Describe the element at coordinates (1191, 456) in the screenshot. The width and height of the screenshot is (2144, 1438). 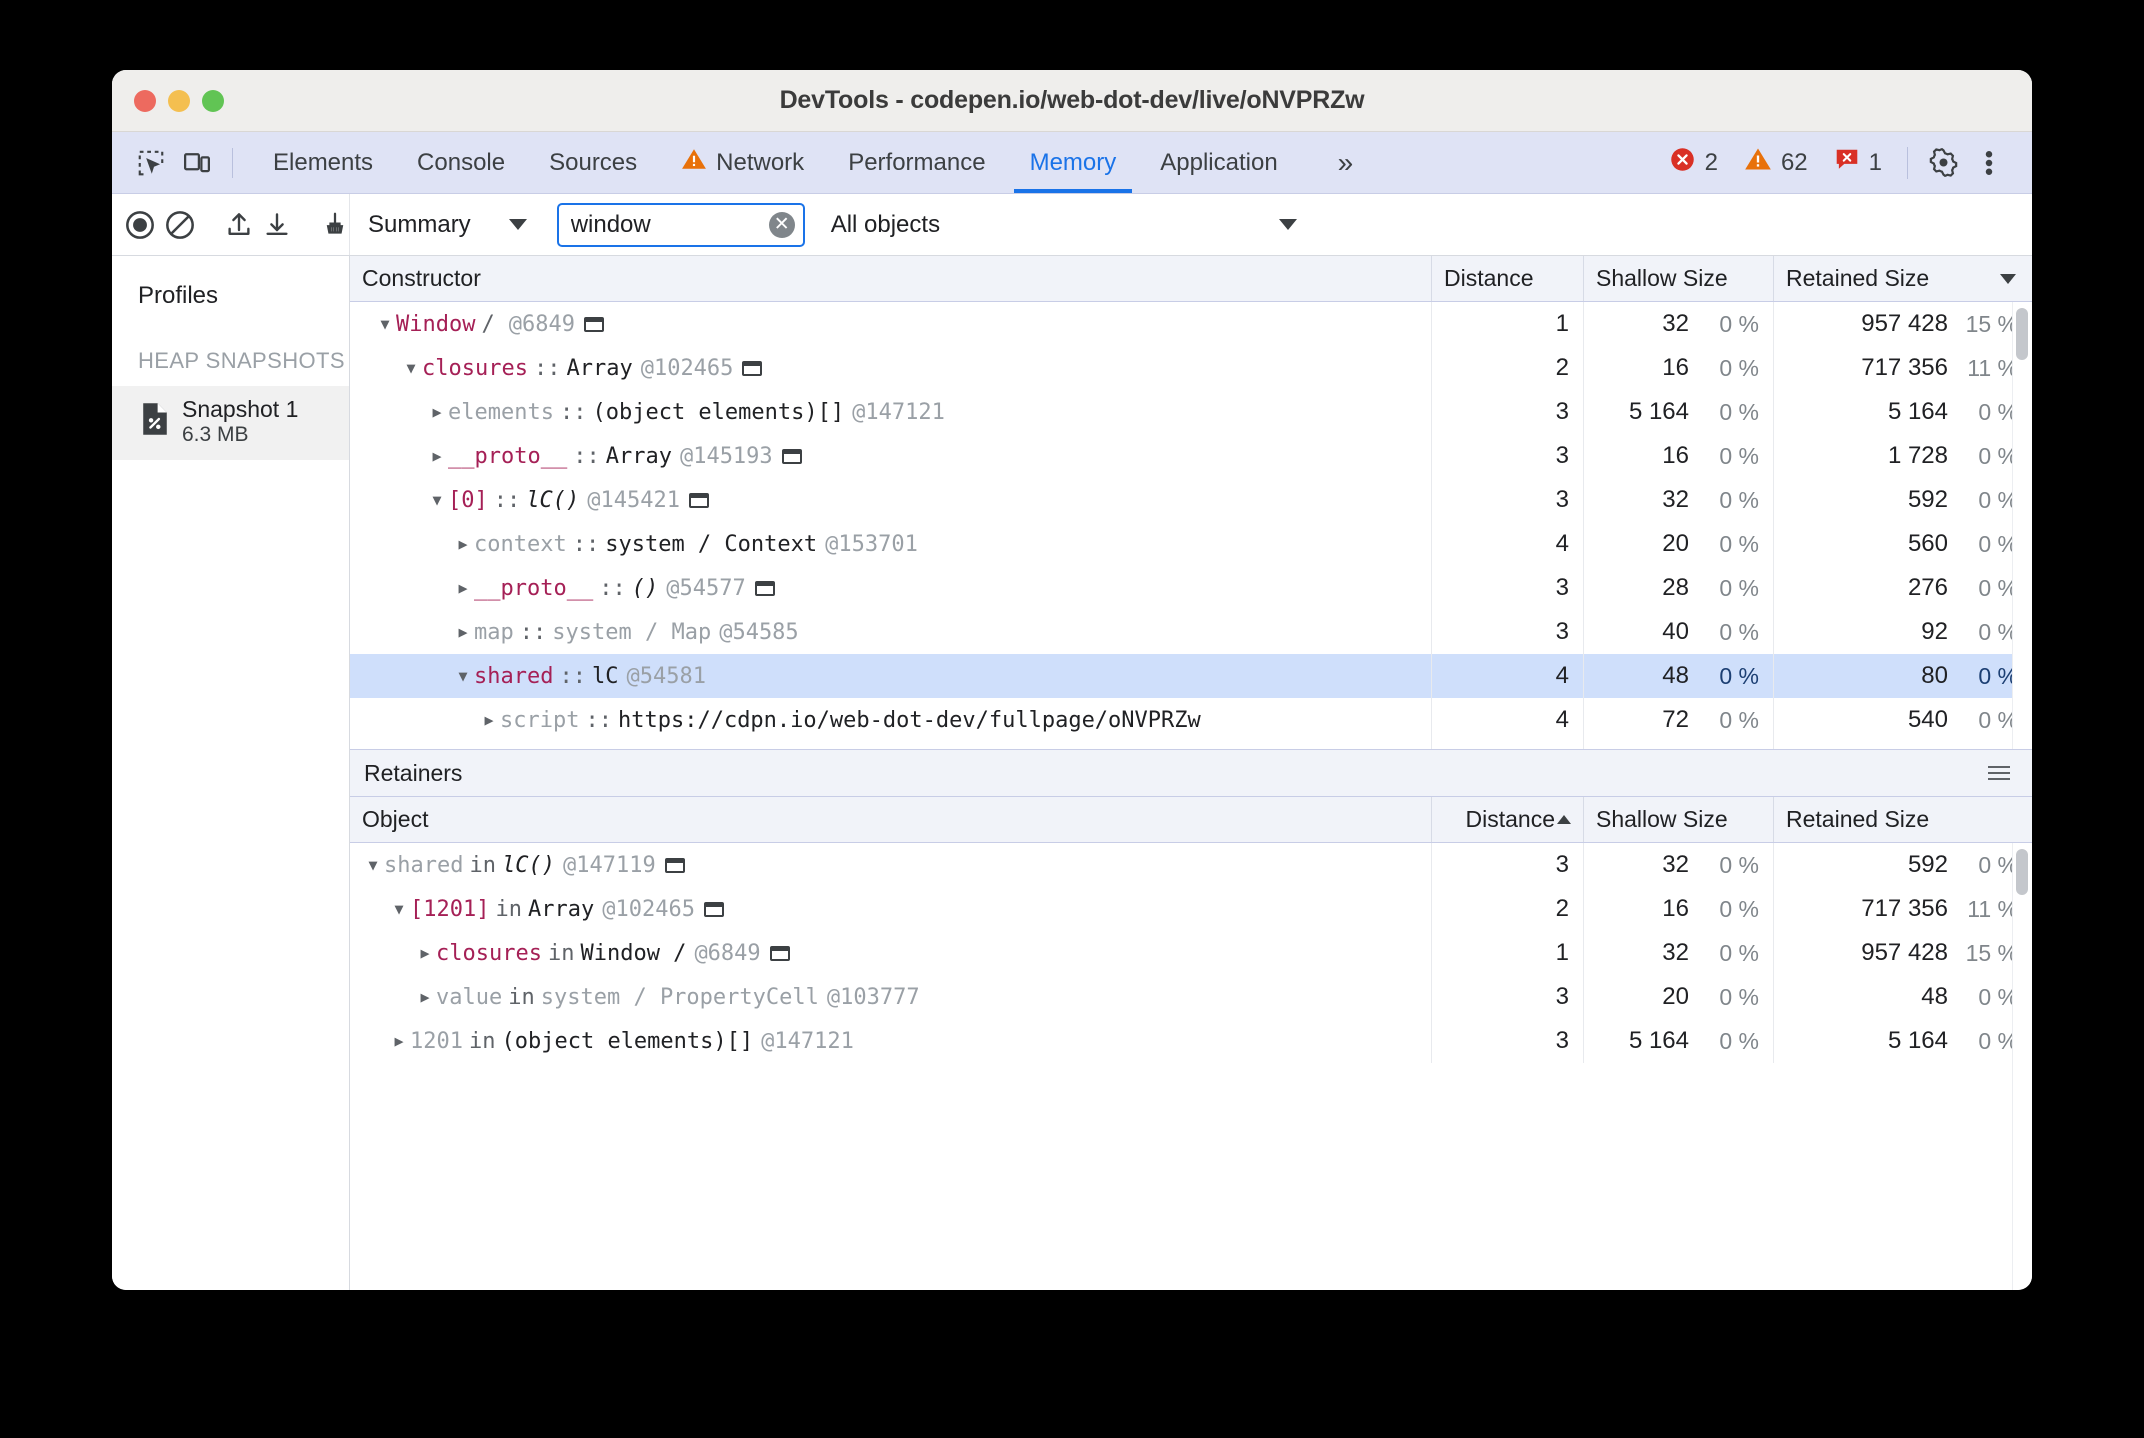
I see `table-row: __proto__::Array @1451933160 %1 7280 %` at that location.